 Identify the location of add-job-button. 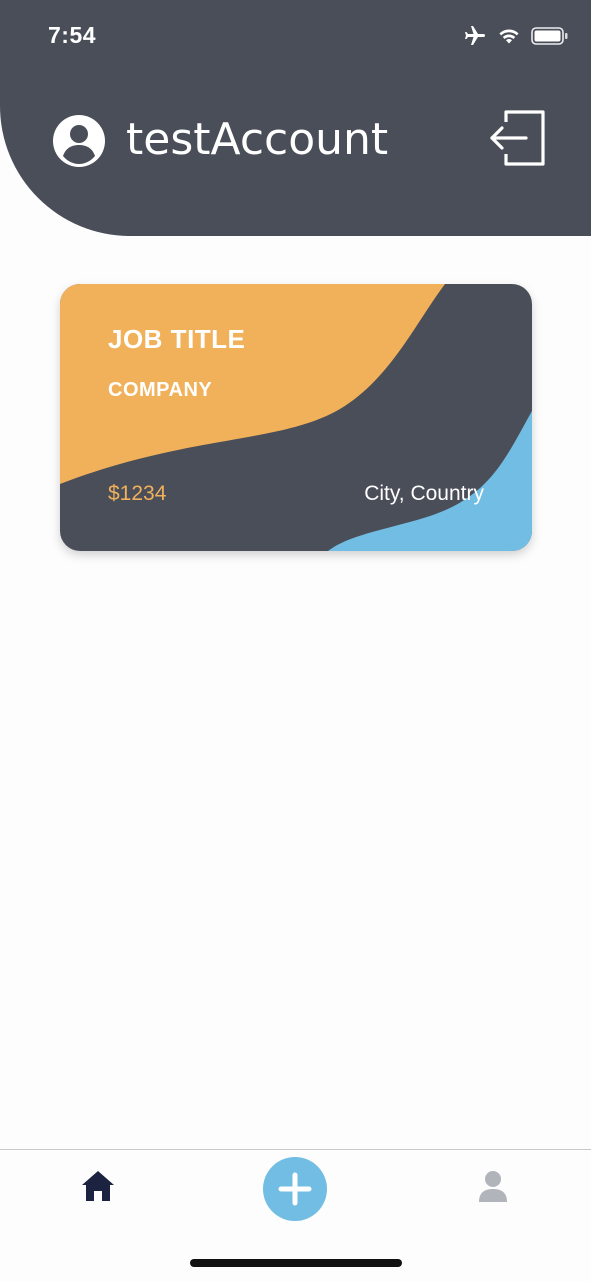
(295, 1189).